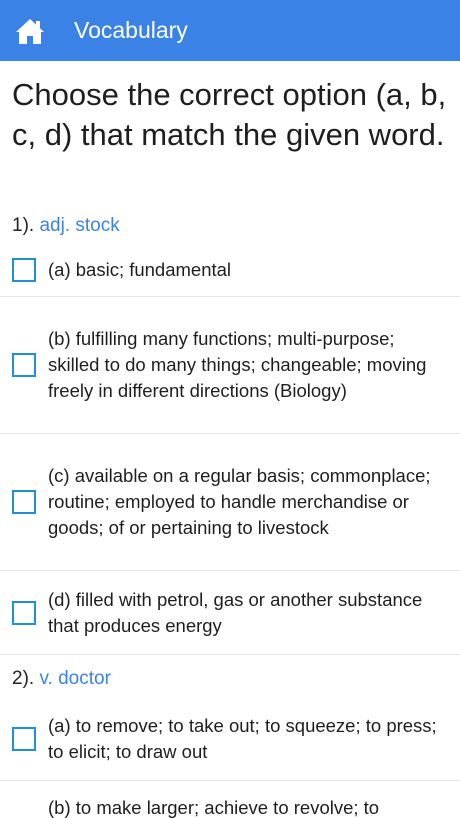 The image size is (460, 818). I want to click on app-title: Vocabulary, so click(131, 30).